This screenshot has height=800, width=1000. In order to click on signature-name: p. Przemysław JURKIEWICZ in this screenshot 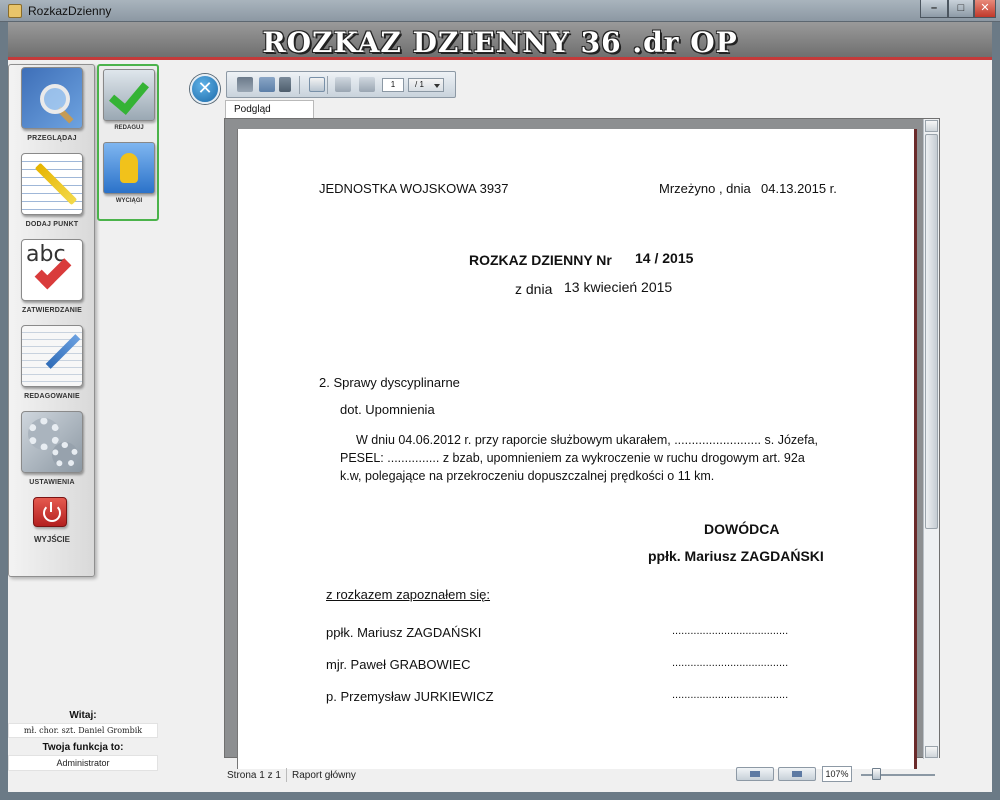, I will do `click(410, 696)`.